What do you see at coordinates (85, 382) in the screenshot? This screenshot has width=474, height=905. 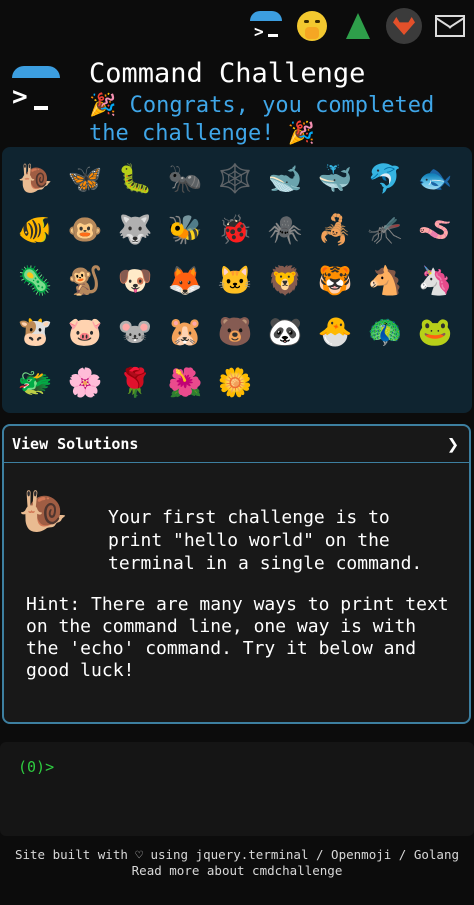 I see `animal-emoji-icon: 🌸` at bounding box center [85, 382].